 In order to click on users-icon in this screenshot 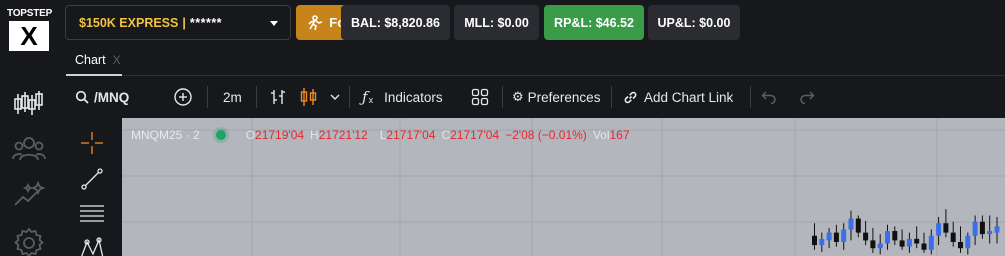, I will do `click(29, 149)`.